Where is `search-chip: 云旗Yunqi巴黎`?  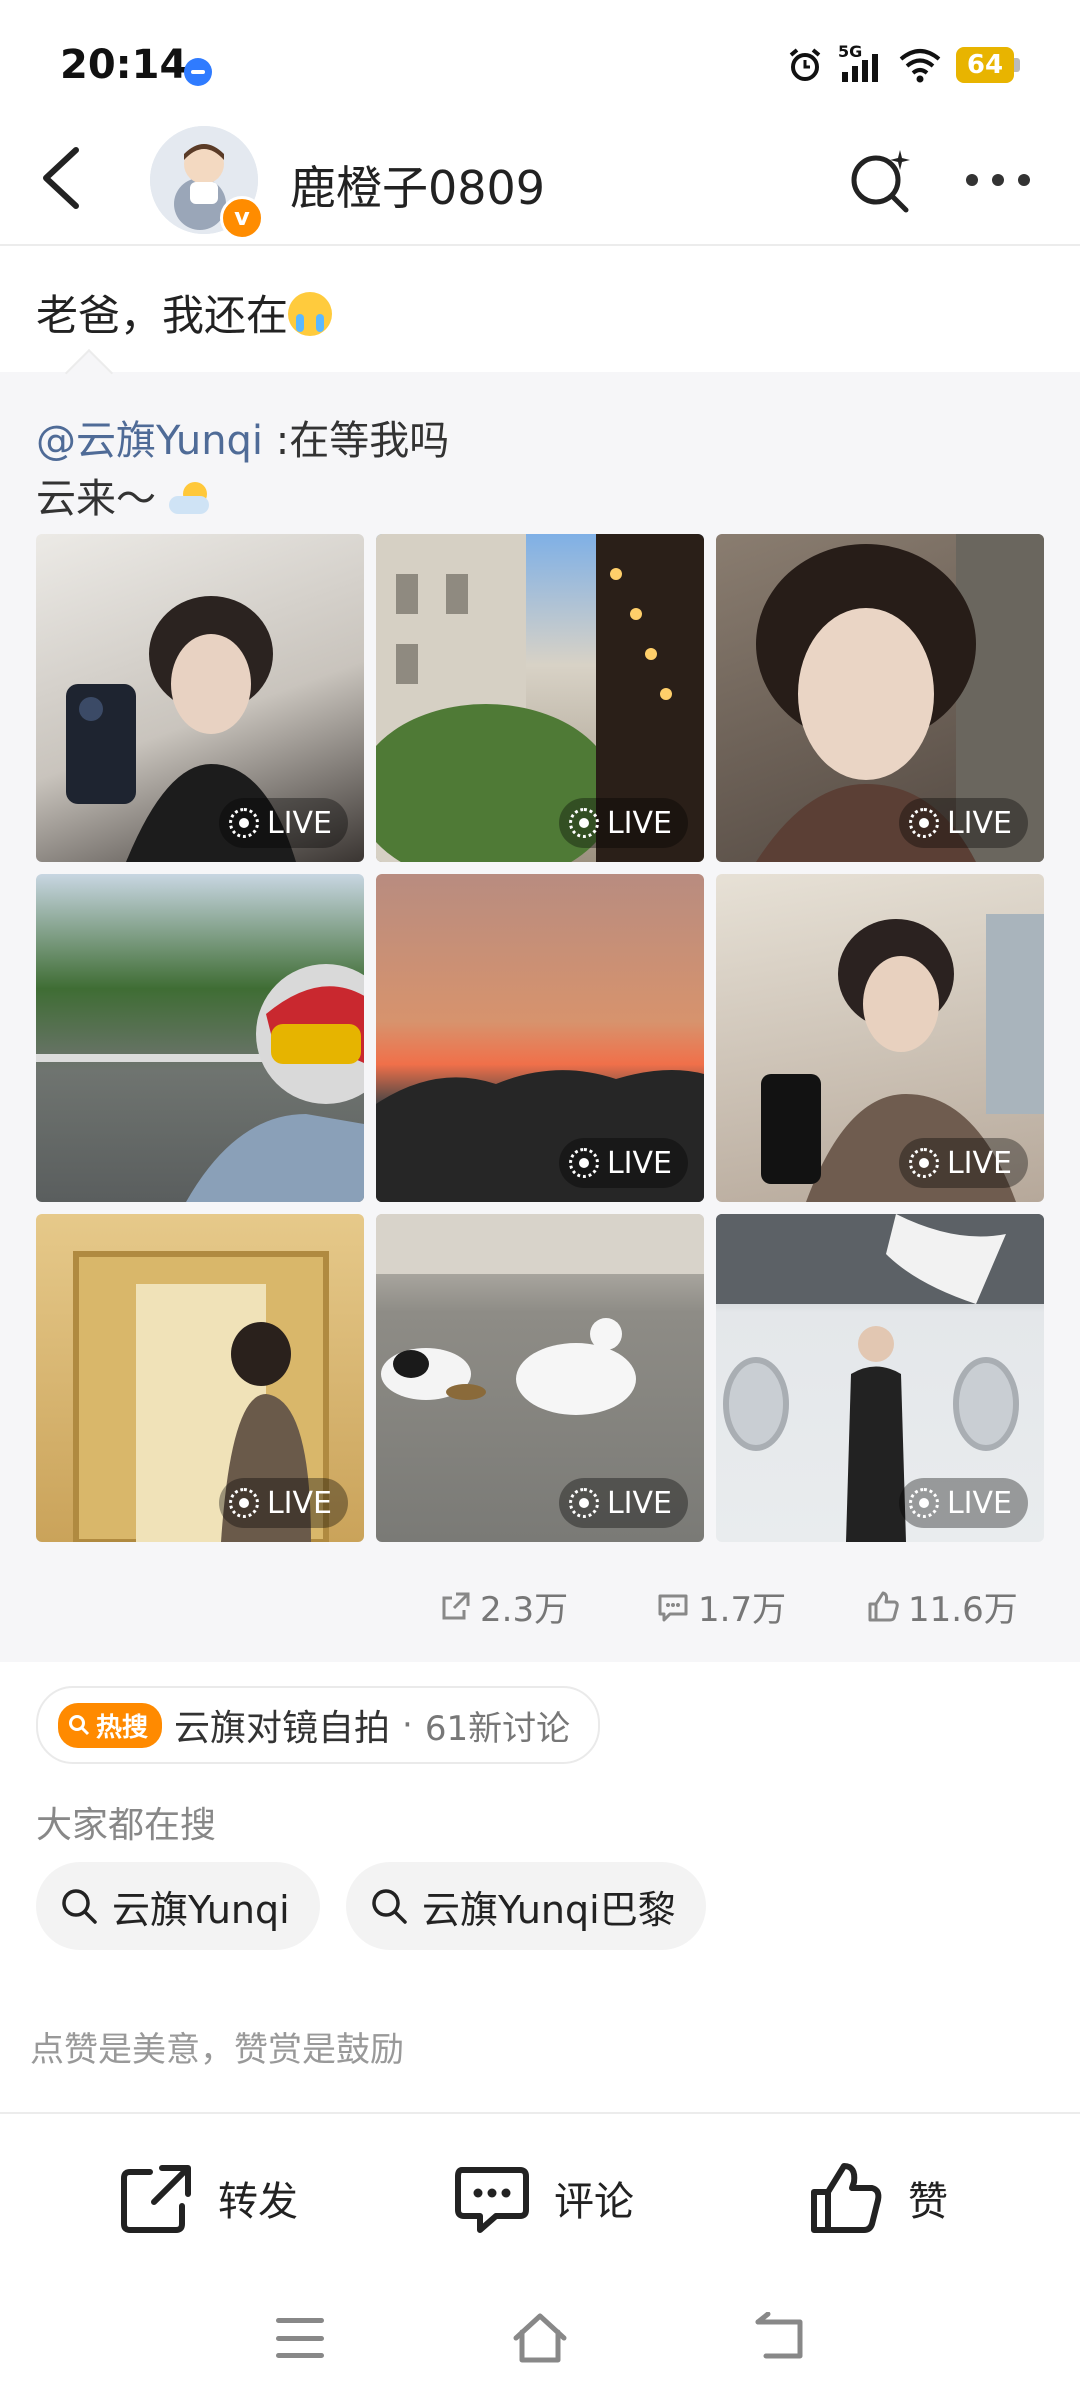
search-chip: 云旗Yunqi巴黎 is located at coordinates (526, 1906).